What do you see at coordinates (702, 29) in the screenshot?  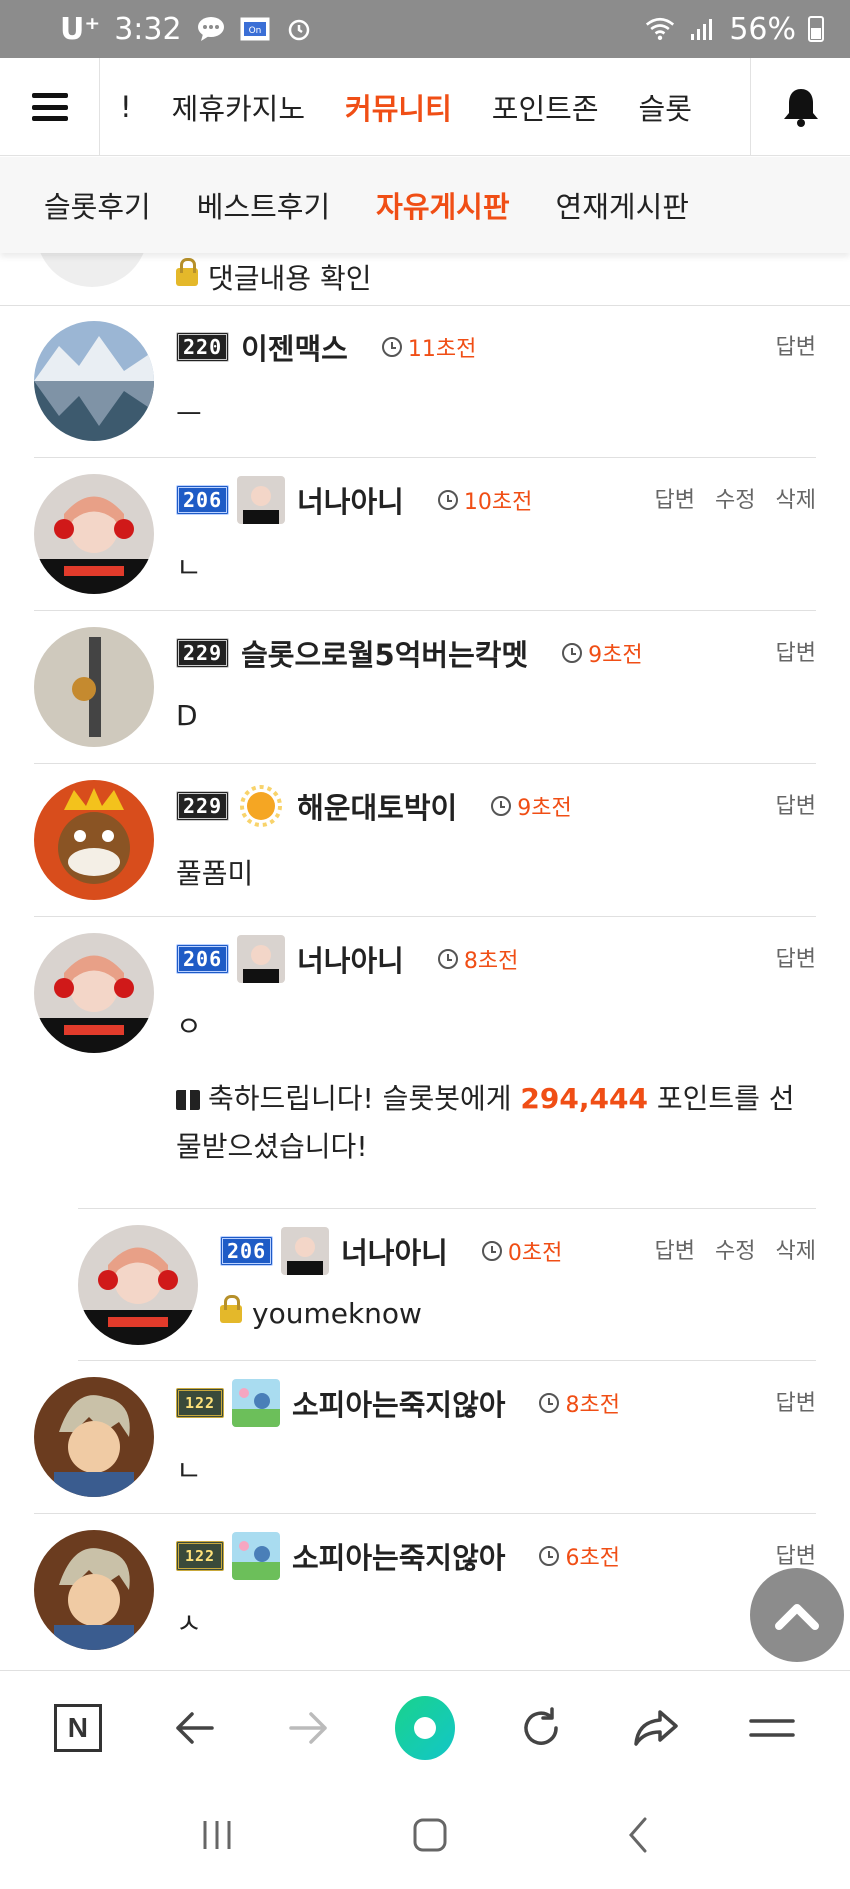 I see `signal-icon` at bounding box center [702, 29].